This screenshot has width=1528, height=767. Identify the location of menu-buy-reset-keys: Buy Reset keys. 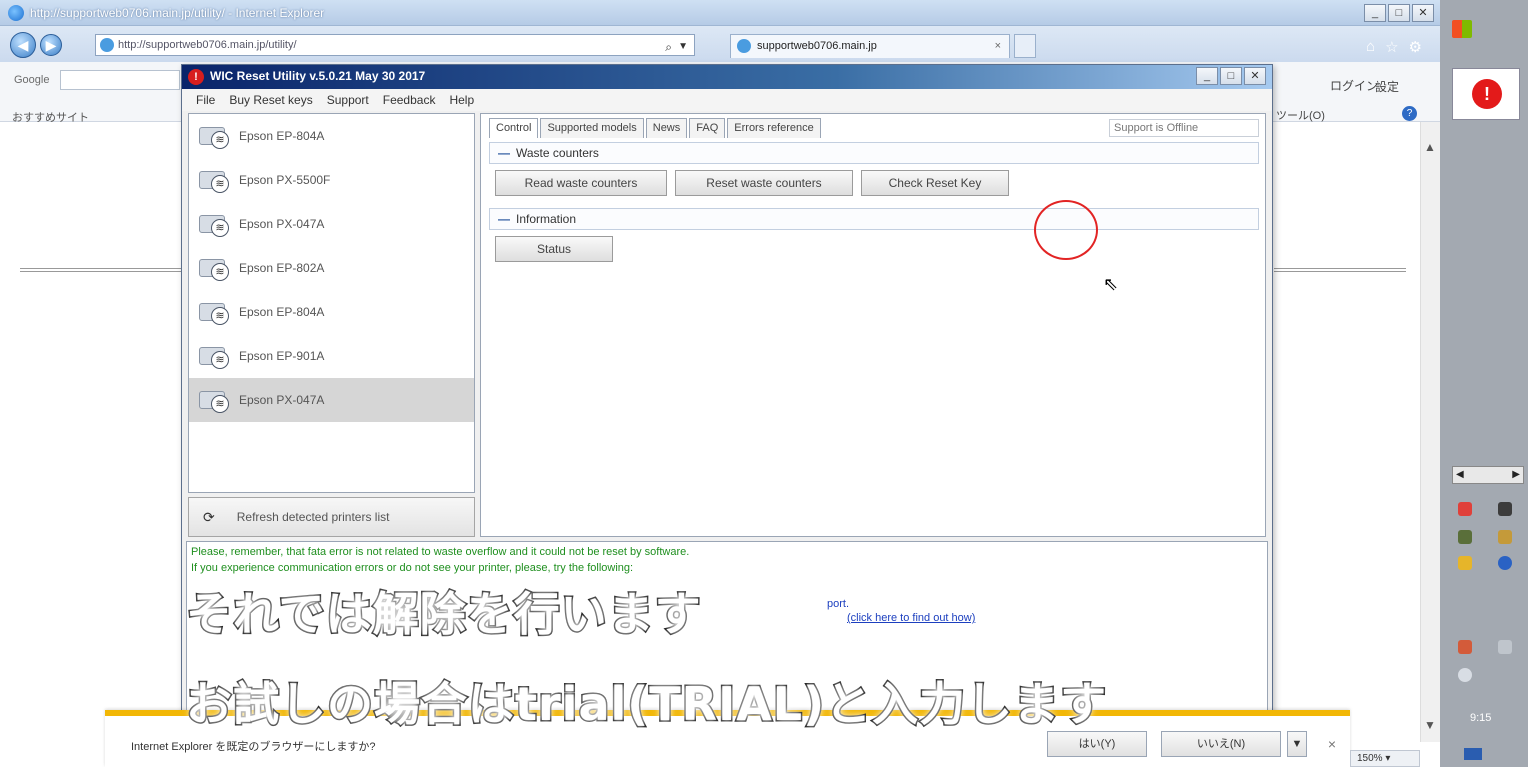
(270, 100).